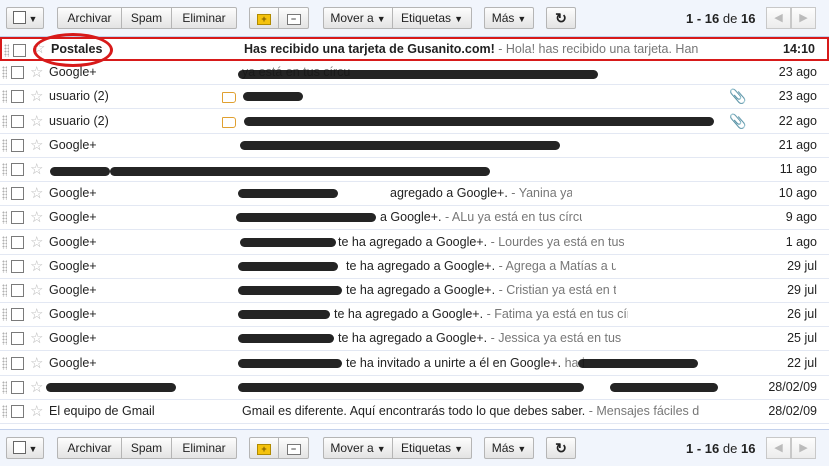  Describe the element at coordinates (414, 145) in the screenshot. I see `email-row: ☆Google+a está en tus círculos.21 ago` at that location.